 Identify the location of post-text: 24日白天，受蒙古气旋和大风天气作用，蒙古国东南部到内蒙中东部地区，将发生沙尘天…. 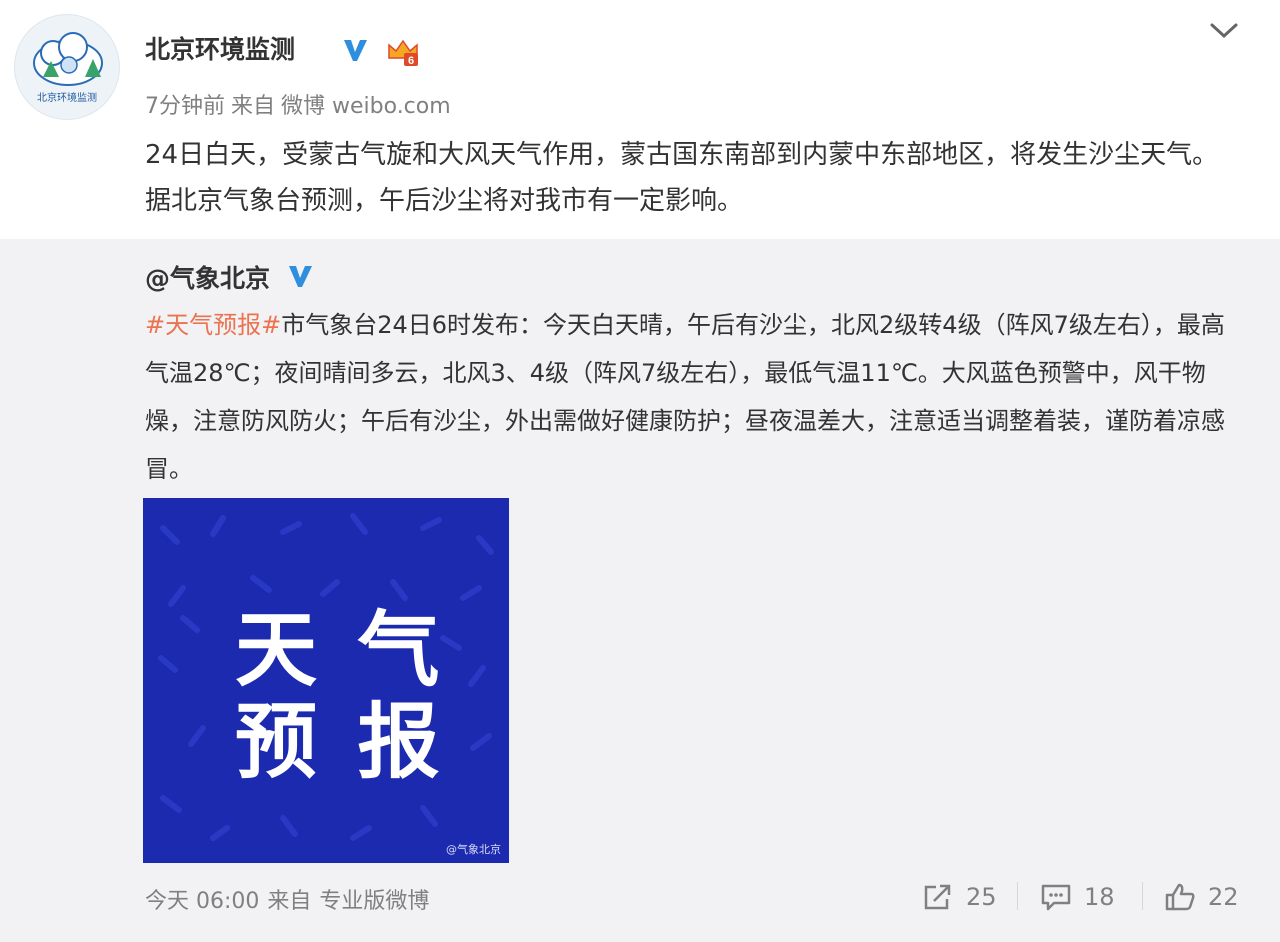
(682, 178).